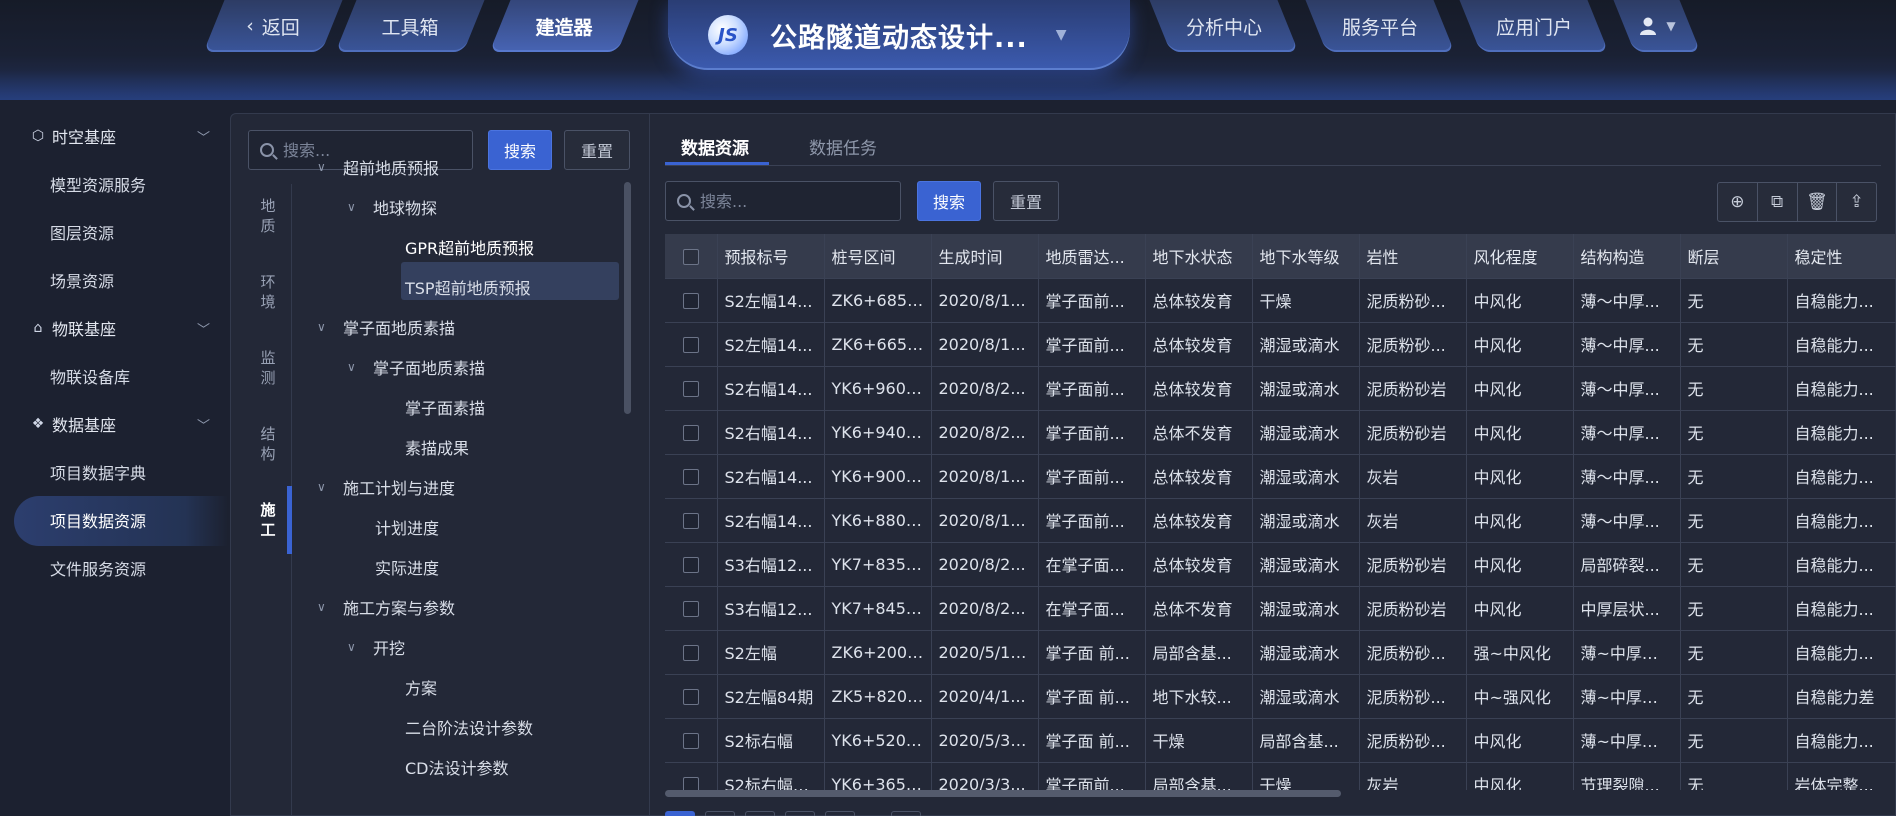 The height and width of the screenshot is (816, 1896). I want to click on category-tab-environment: 环 境, so click(268, 292).